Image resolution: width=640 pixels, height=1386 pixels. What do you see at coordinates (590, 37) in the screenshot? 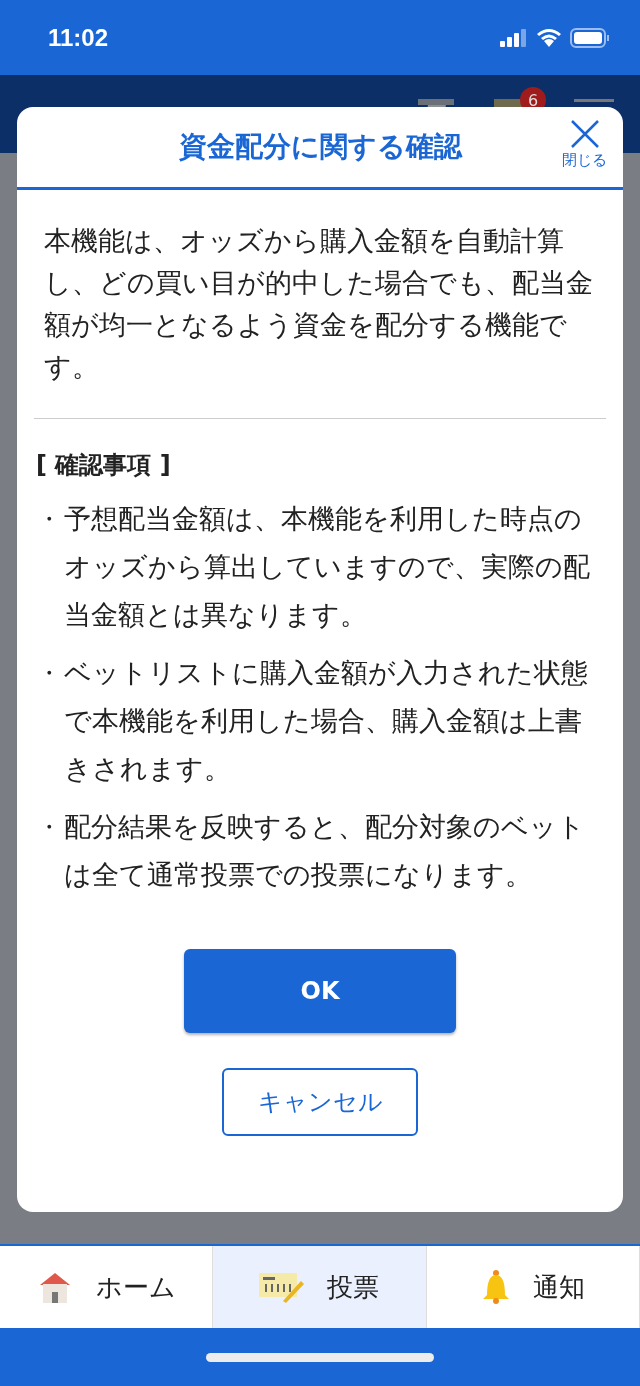
I see `battery-icon` at bounding box center [590, 37].